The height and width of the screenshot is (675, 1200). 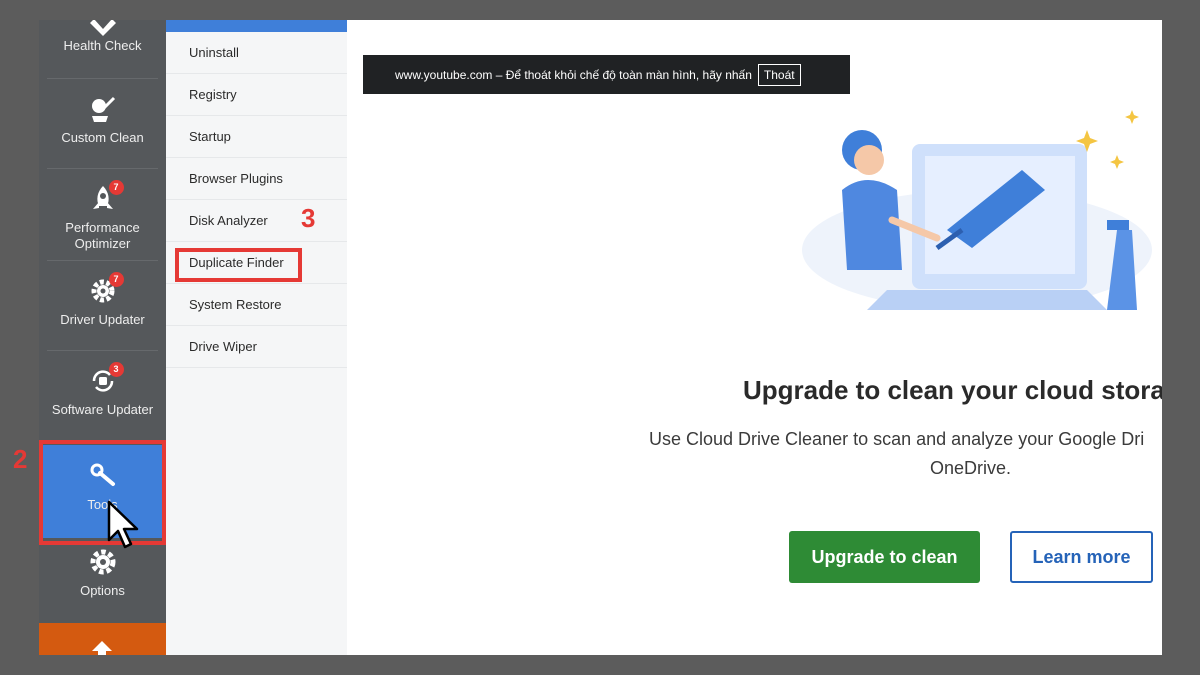 I want to click on cloud-cleaner-illustration, so click(x=977, y=210).